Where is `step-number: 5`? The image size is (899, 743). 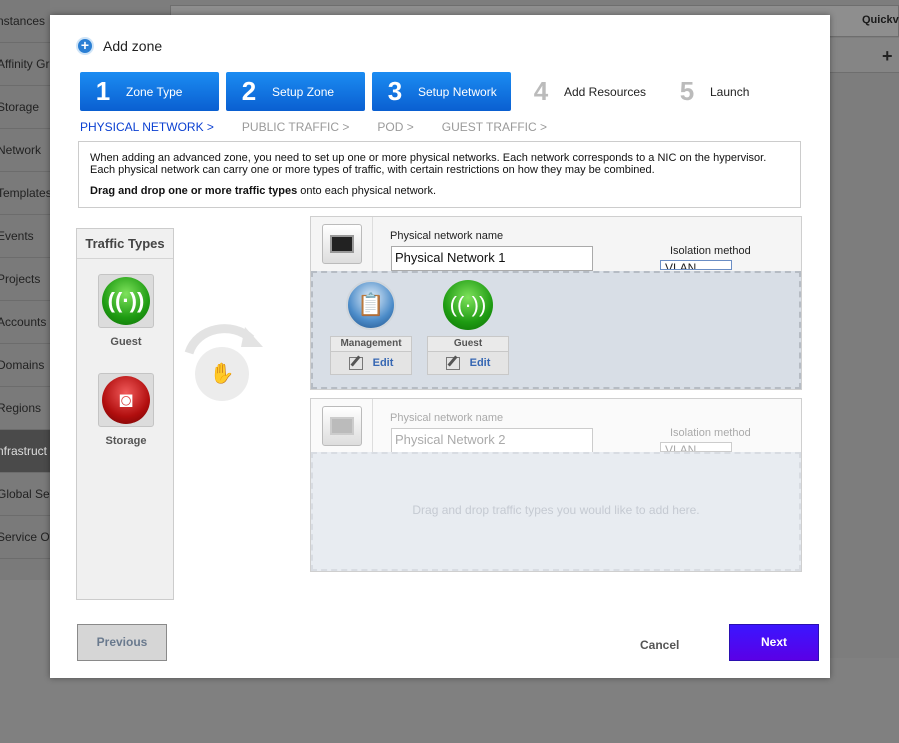
step-number: 5 is located at coordinates (687, 91).